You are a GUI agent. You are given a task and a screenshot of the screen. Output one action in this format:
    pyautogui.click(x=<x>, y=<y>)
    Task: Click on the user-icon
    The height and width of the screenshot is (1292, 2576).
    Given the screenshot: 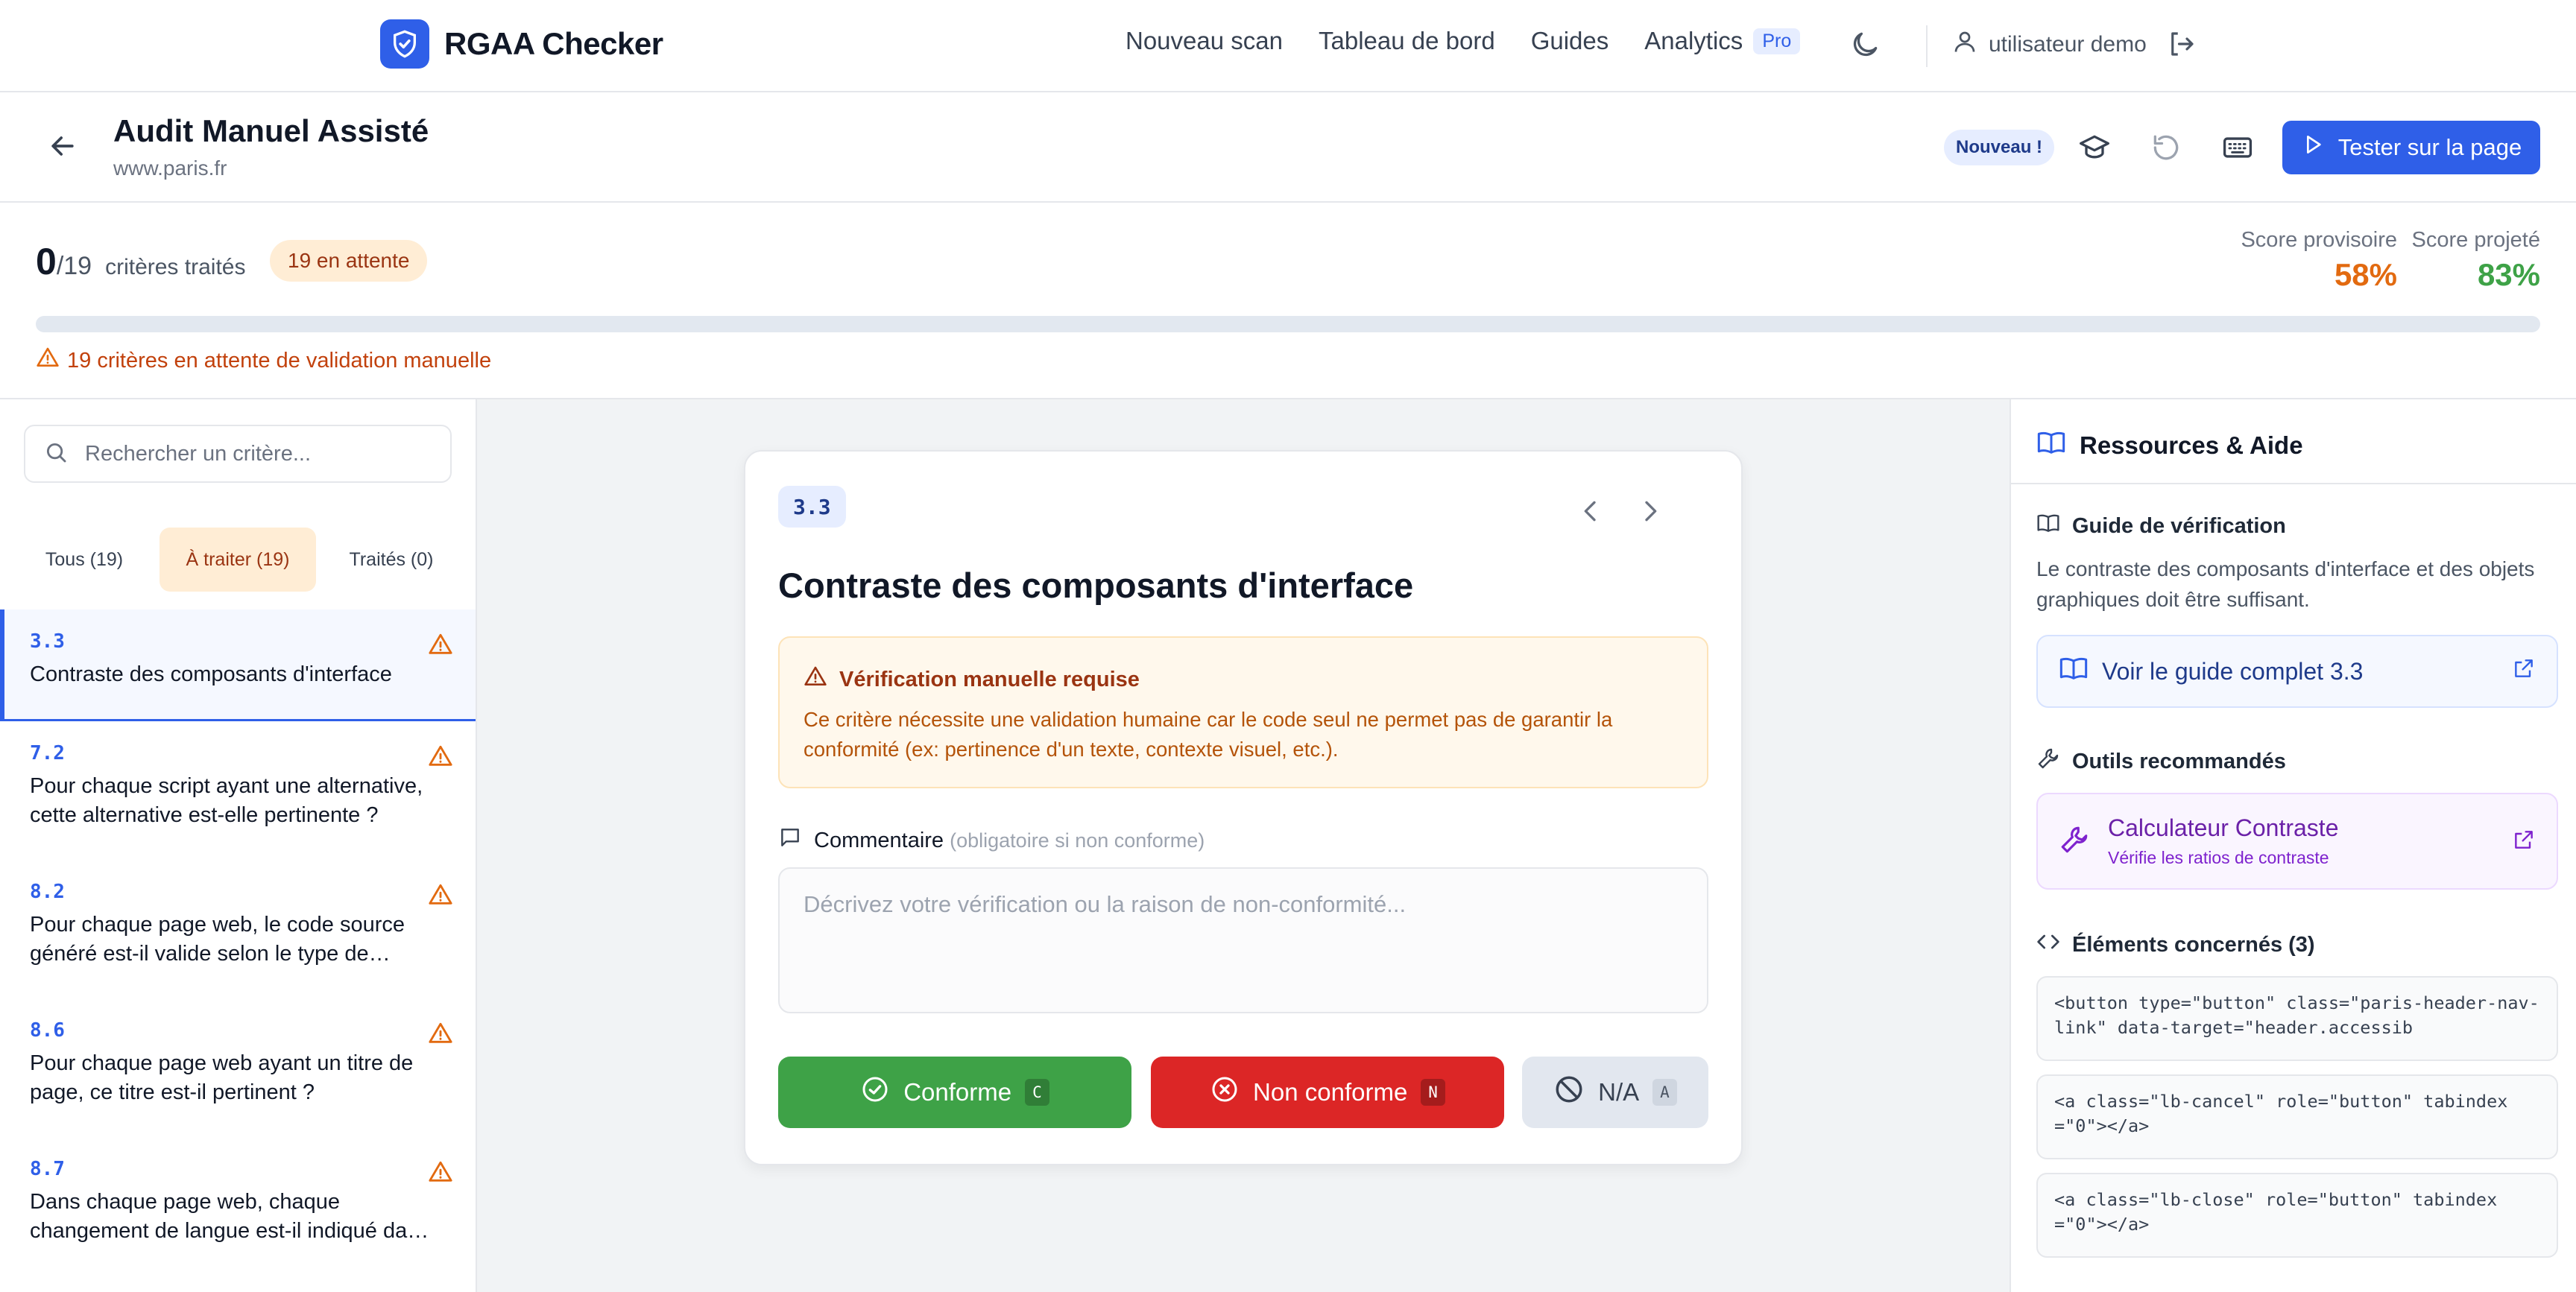 What is the action you would take?
    pyautogui.click(x=1965, y=44)
    